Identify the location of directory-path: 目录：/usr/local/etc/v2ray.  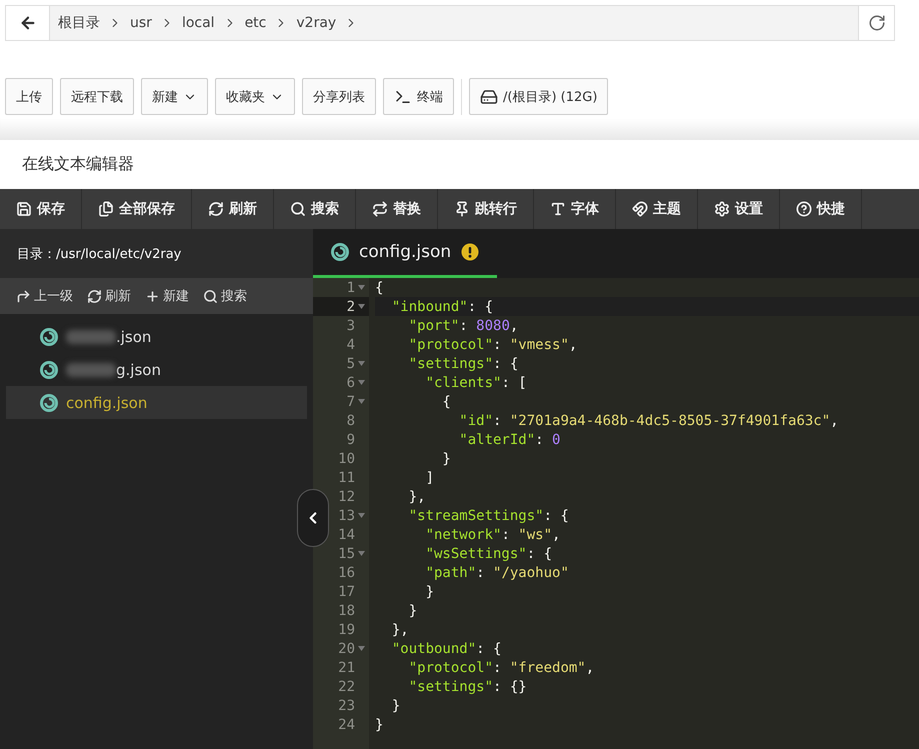
(156, 253).